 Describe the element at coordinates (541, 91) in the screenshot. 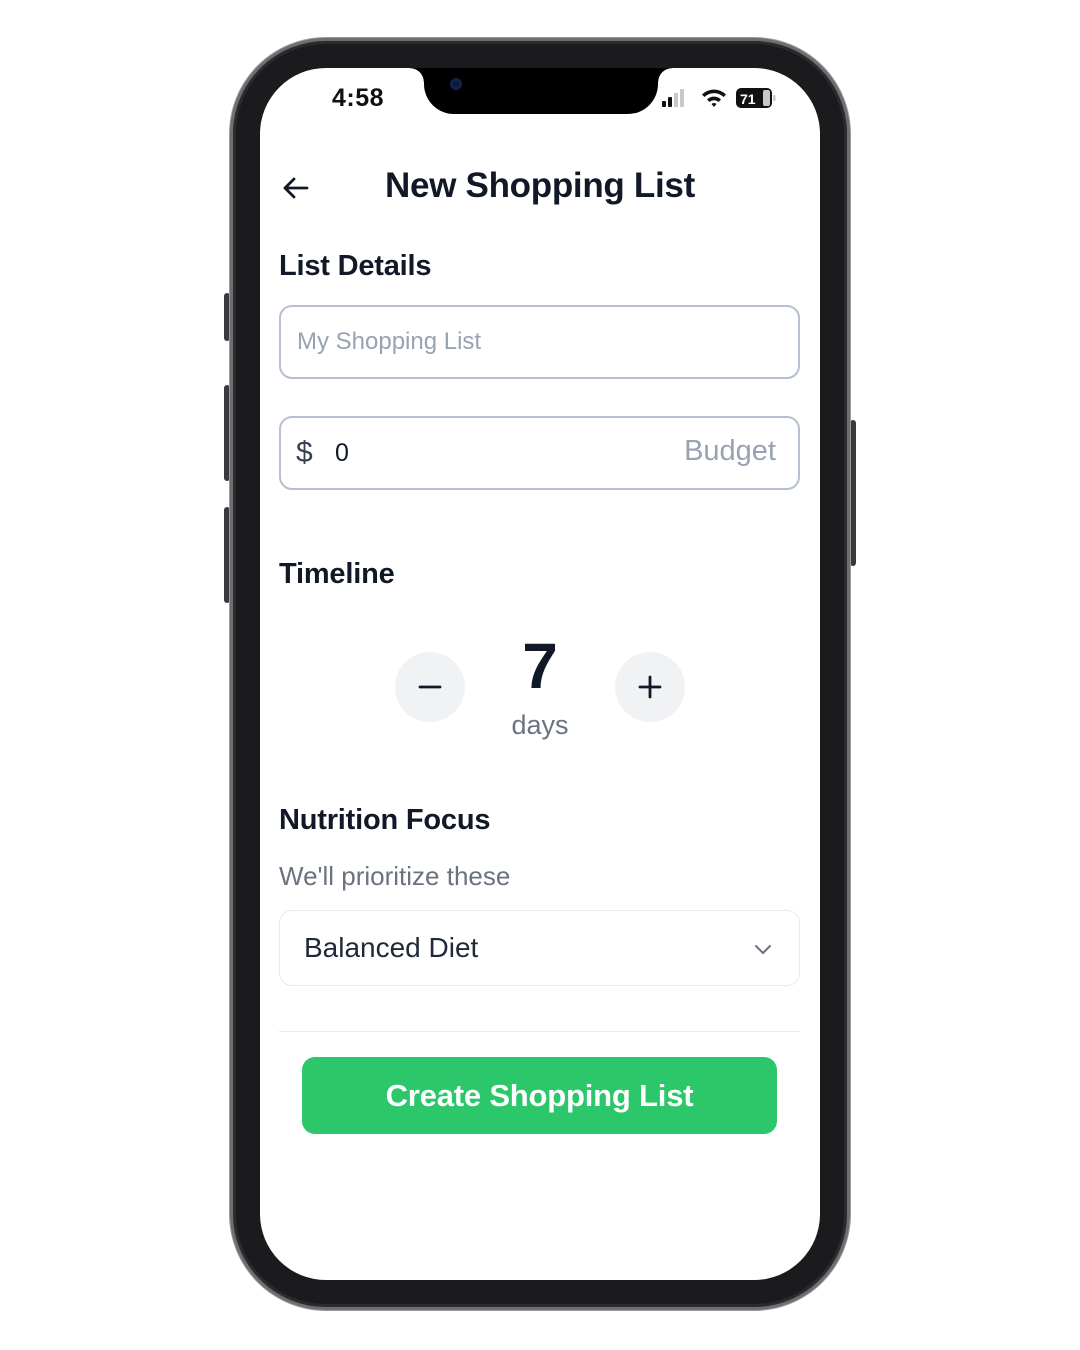

I see `dynamic-island` at that location.